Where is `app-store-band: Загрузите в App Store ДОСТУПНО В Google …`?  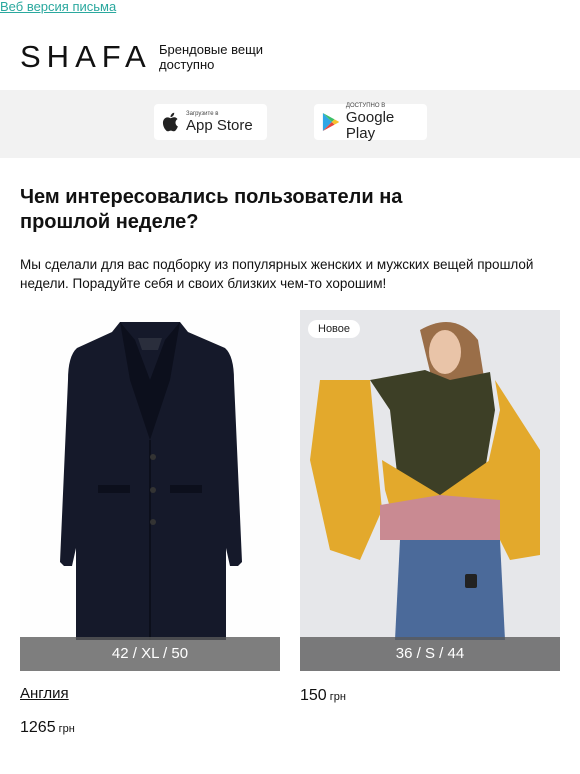
app-store-band: Загрузите в App Store ДОСТУПНО В Google … is located at coordinates (290, 124).